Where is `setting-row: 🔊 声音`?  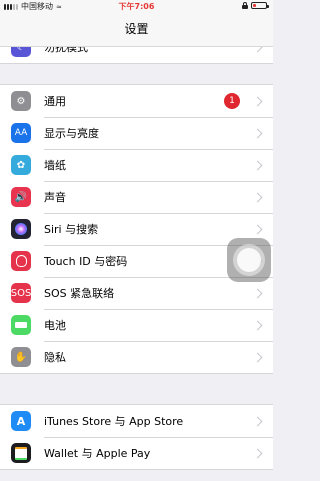 setting-row: 🔊 声音 is located at coordinates (136, 197).